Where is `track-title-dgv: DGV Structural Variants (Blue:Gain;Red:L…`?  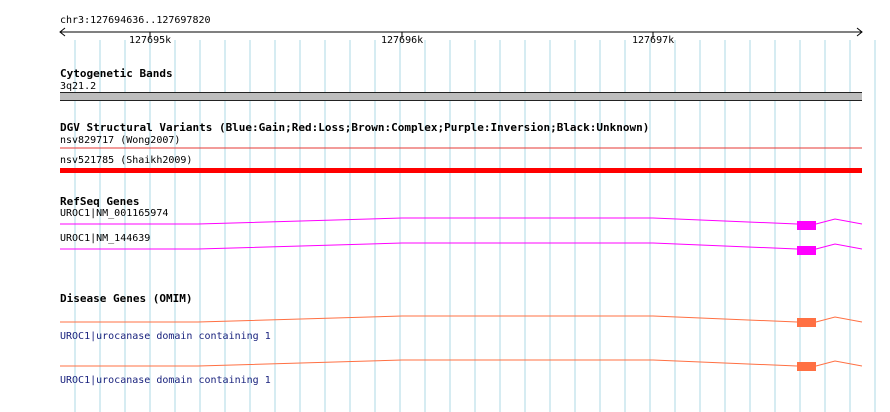
track-title-dgv: DGV Structural Variants (Blue:Gain;Red:L… is located at coordinates (355, 127).